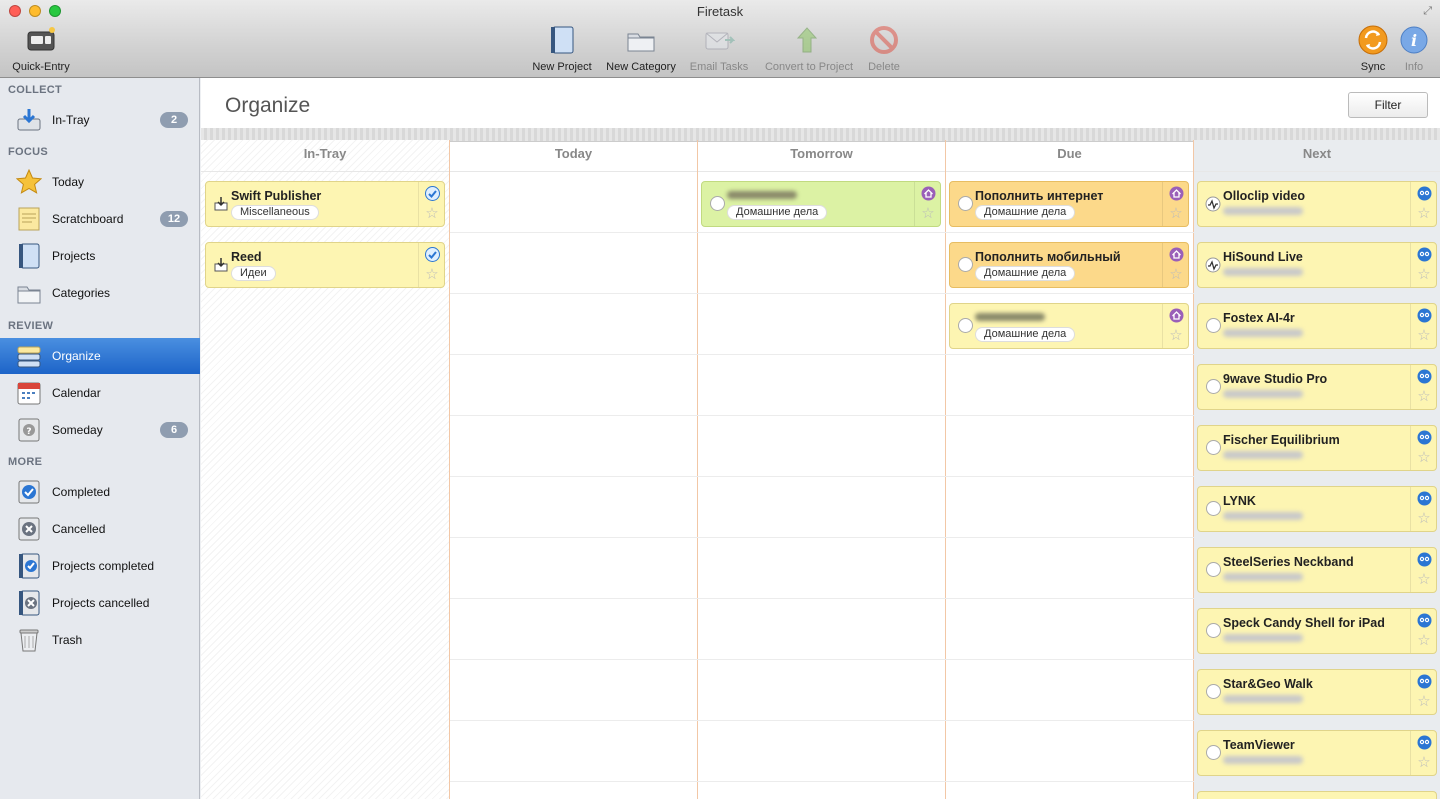  What do you see at coordinates (1268, 684) in the screenshot?
I see `task-name: Star&Geo Walk` at bounding box center [1268, 684].